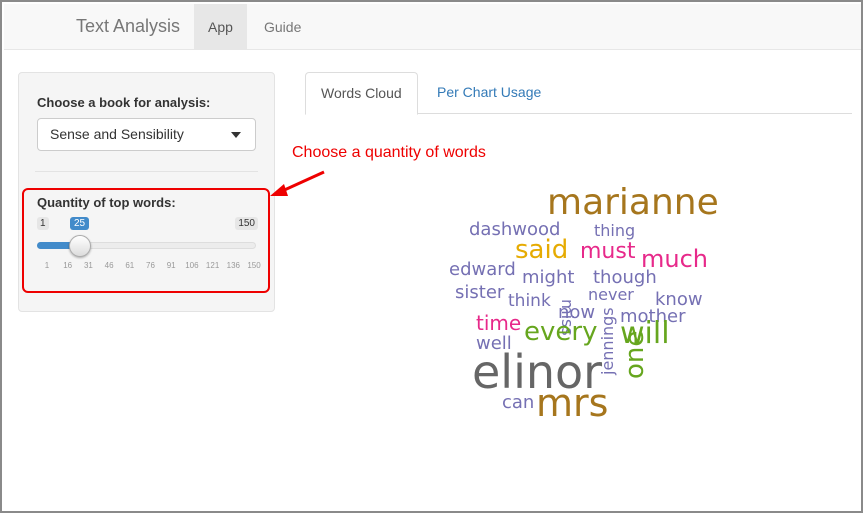 The height and width of the screenshot is (513, 863). What do you see at coordinates (518, 402) in the screenshot?
I see `word-cloud-word: can` at bounding box center [518, 402].